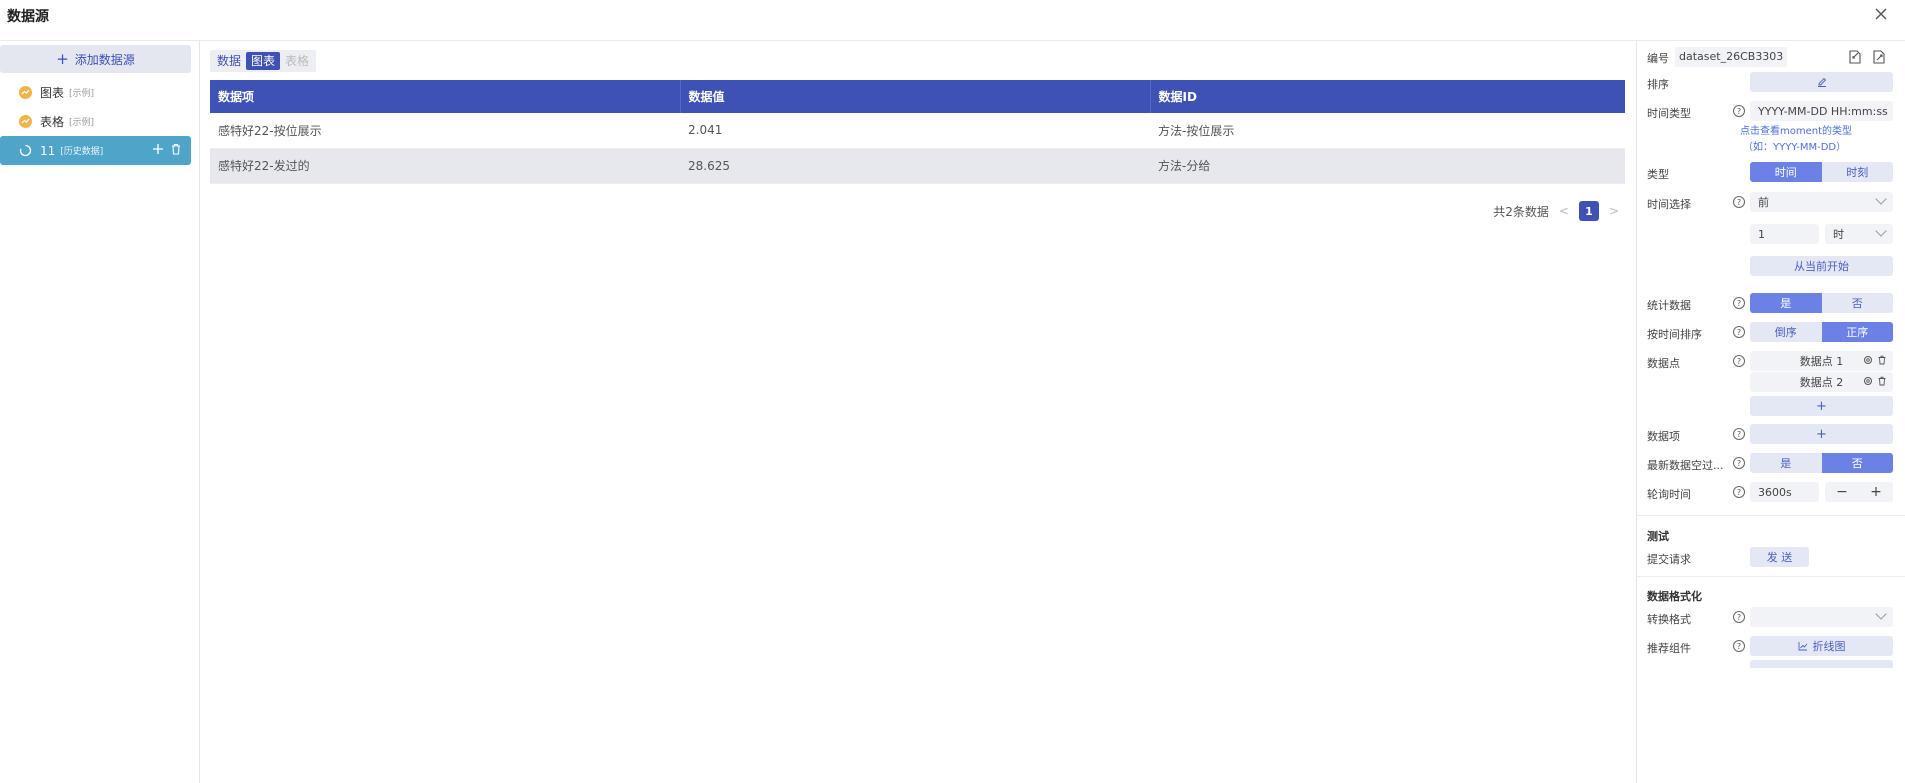 Image resolution: width=1905 pixels, height=783 pixels. I want to click on time-select-label: 时间选择, so click(1669, 204).